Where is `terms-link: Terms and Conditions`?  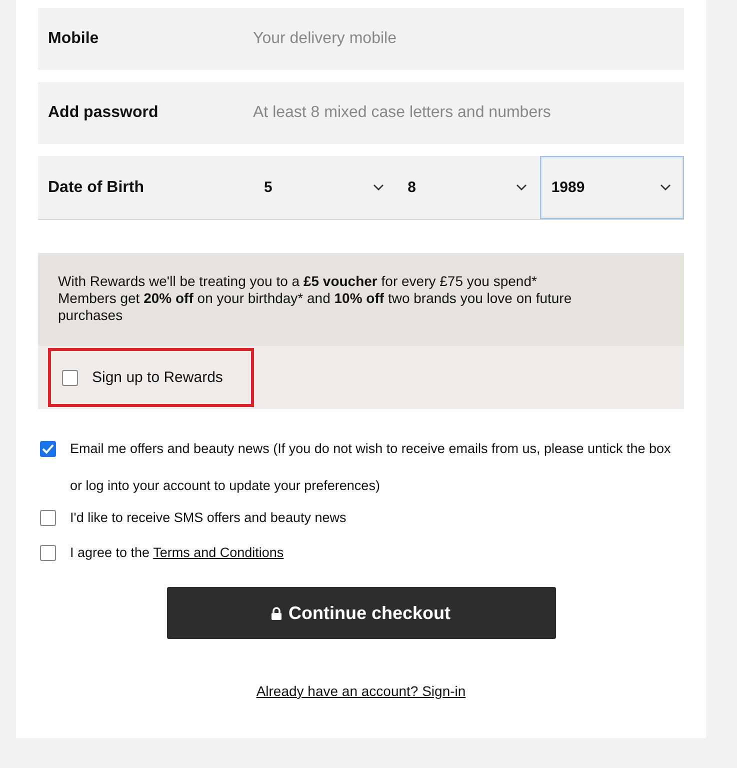 terms-link: Terms and Conditions is located at coordinates (218, 552).